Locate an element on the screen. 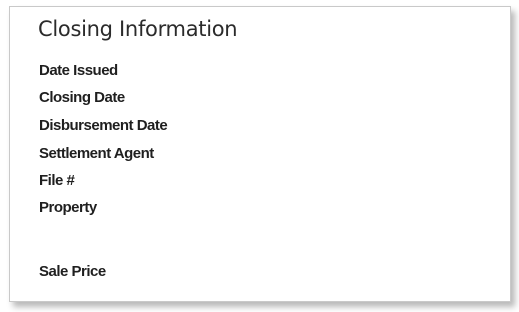  file-number-label: File # is located at coordinates (57, 180).